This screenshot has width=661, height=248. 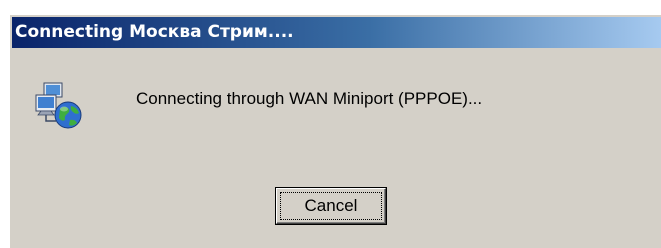 I want to click on cancel-button-label: Cancel, so click(x=331, y=205).